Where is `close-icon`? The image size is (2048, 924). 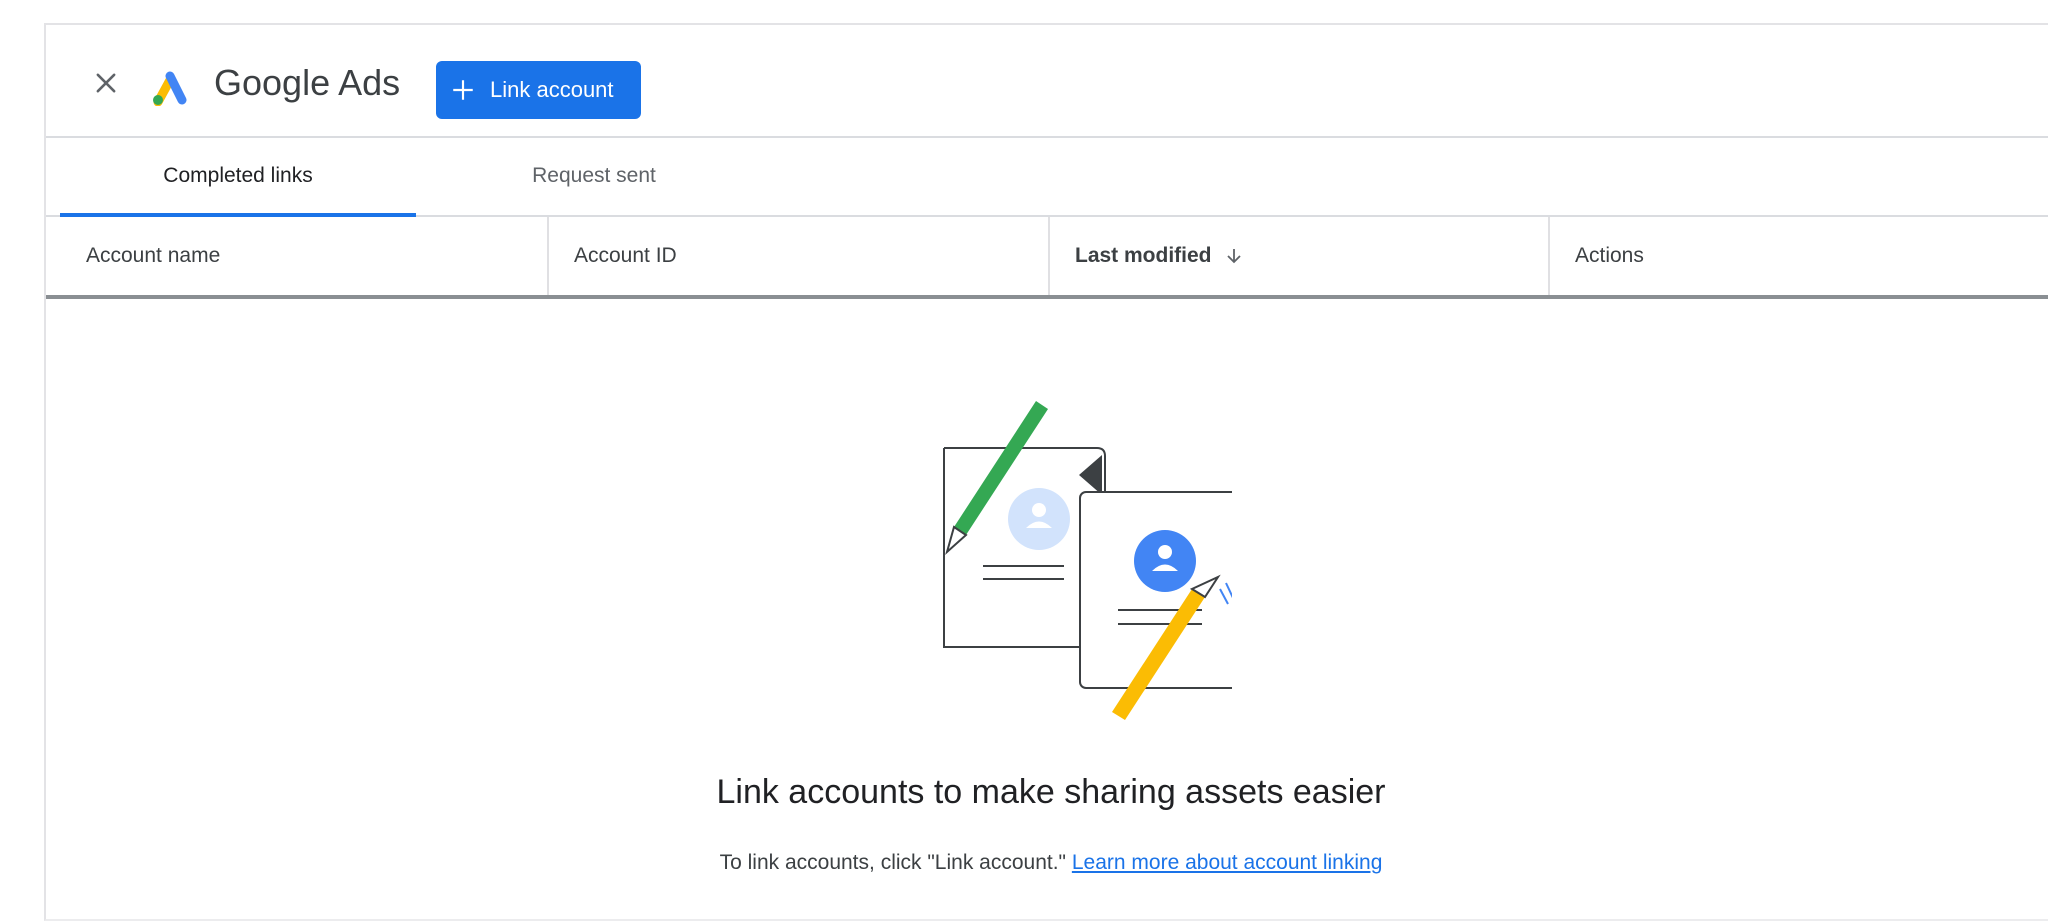
close-icon is located at coordinates (106, 83).